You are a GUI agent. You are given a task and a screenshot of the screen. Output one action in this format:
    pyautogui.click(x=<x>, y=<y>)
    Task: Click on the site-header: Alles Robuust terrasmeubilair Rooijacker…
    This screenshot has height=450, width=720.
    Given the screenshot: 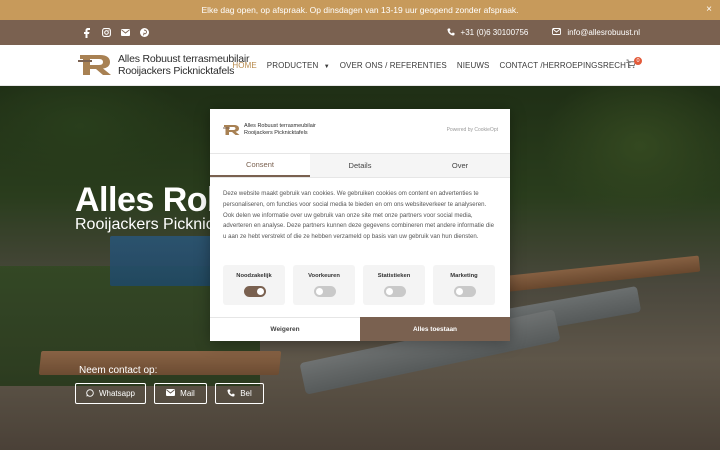 What is the action you would take?
    pyautogui.click(x=360, y=65)
    